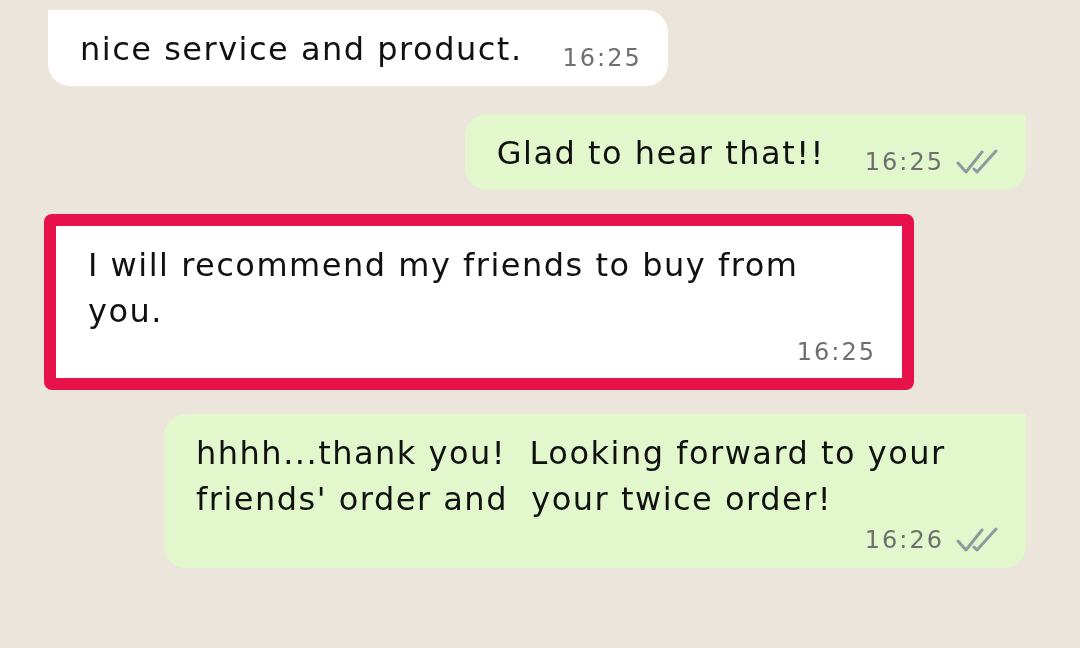 This screenshot has height=648, width=1080. I want to click on message-text: I will recommend my friends to buy from you., so click(444, 288).